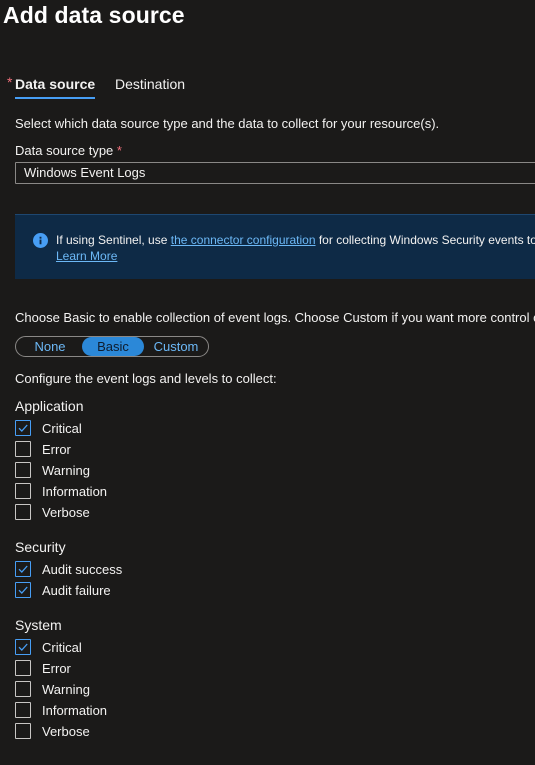 This screenshot has height=765, width=535. What do you see at coordinates (40, 547) in the screenshot?
I see `security-group-title: Security` at bounding box center [40, 547].